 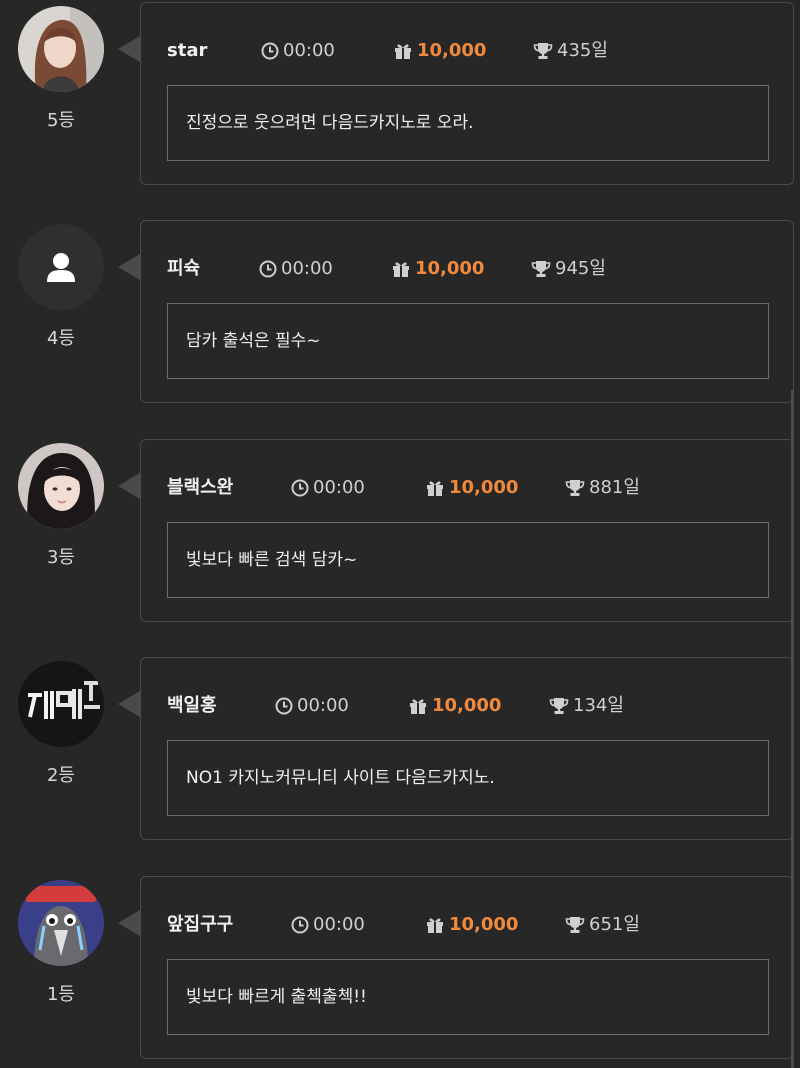 I want to click on user-name: star, so click(x=187, y=51).